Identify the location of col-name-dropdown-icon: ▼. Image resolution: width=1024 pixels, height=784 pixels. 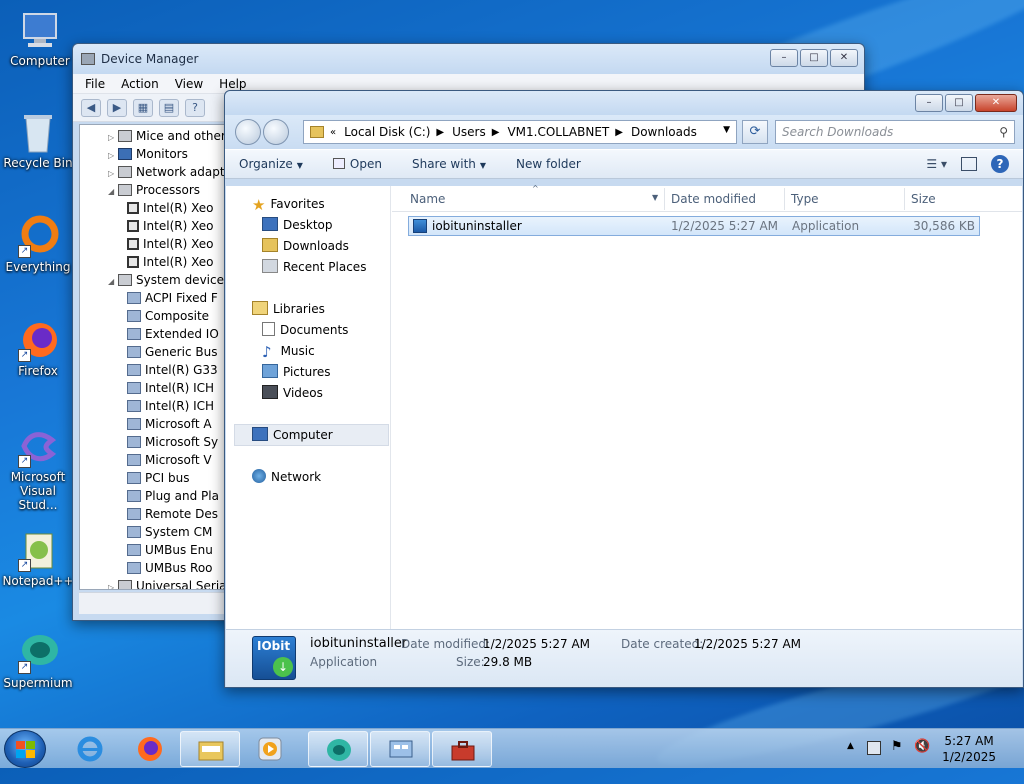
(655, 197).